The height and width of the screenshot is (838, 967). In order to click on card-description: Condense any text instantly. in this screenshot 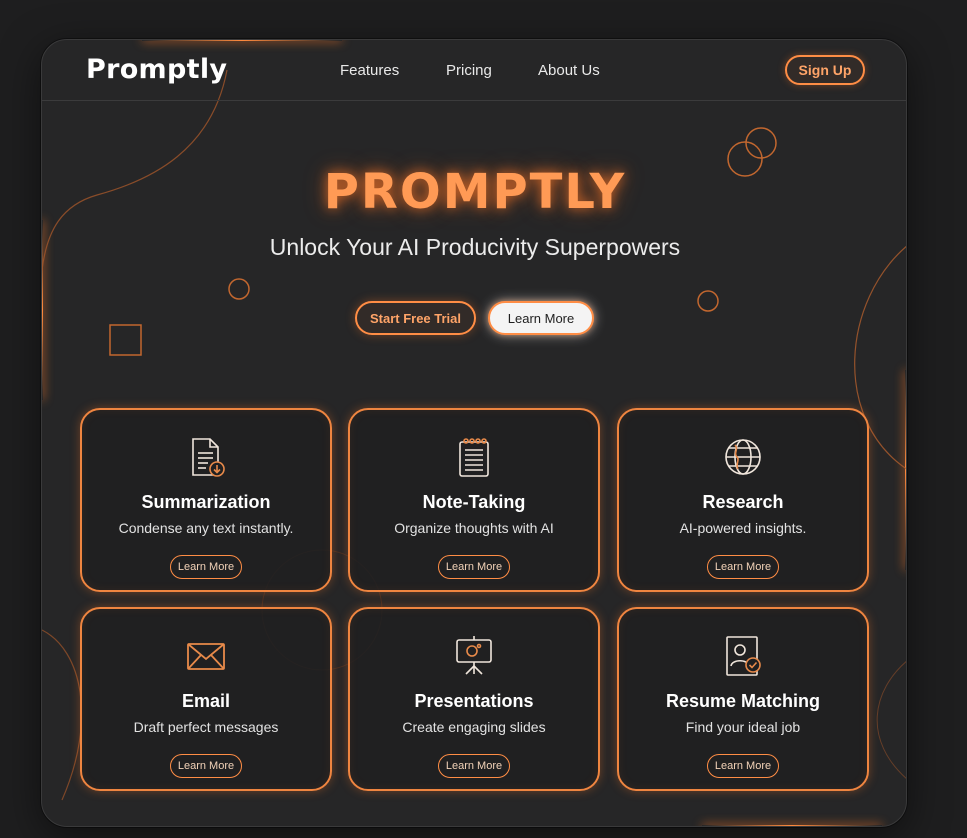, I will do `click(206, 528)`.